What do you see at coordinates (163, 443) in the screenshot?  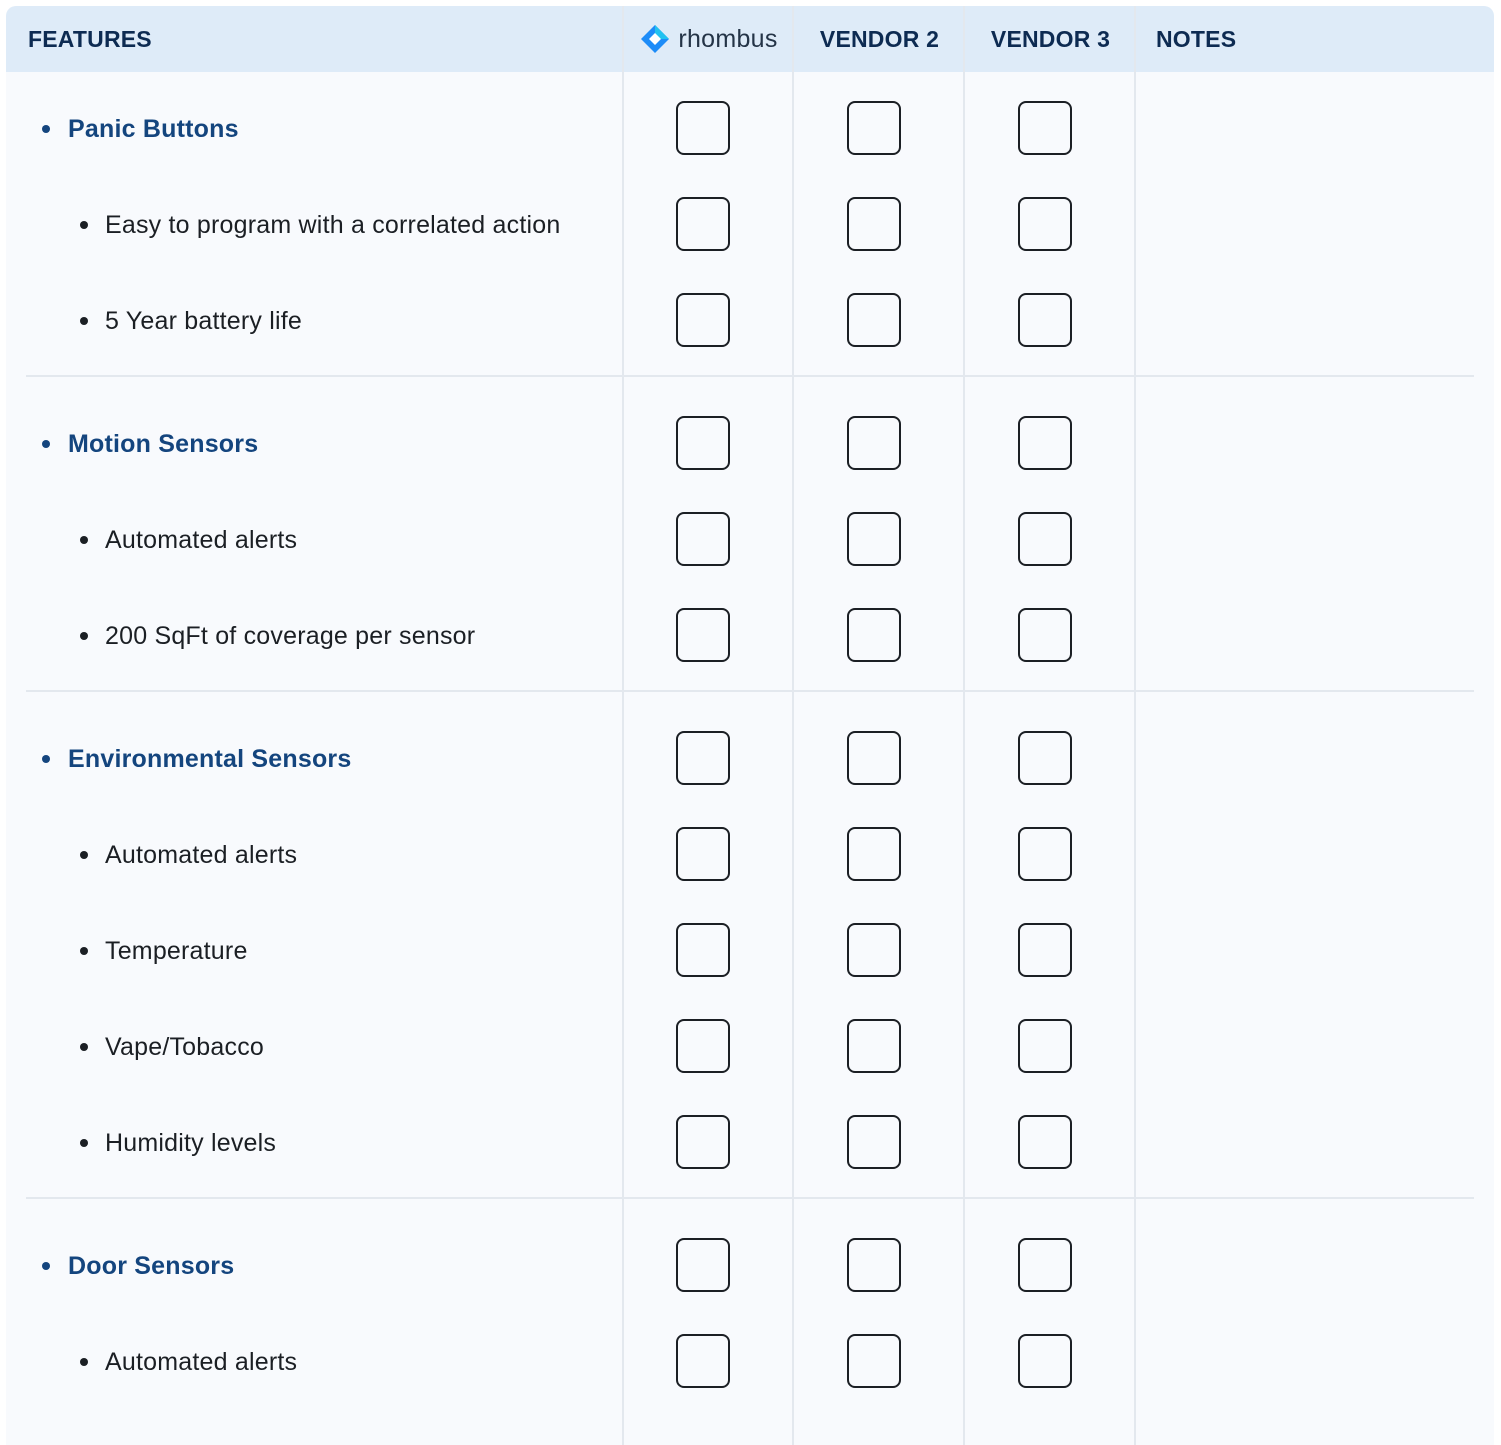 I see `category-title: Motion Sensors` at bounding box center [163, 443].